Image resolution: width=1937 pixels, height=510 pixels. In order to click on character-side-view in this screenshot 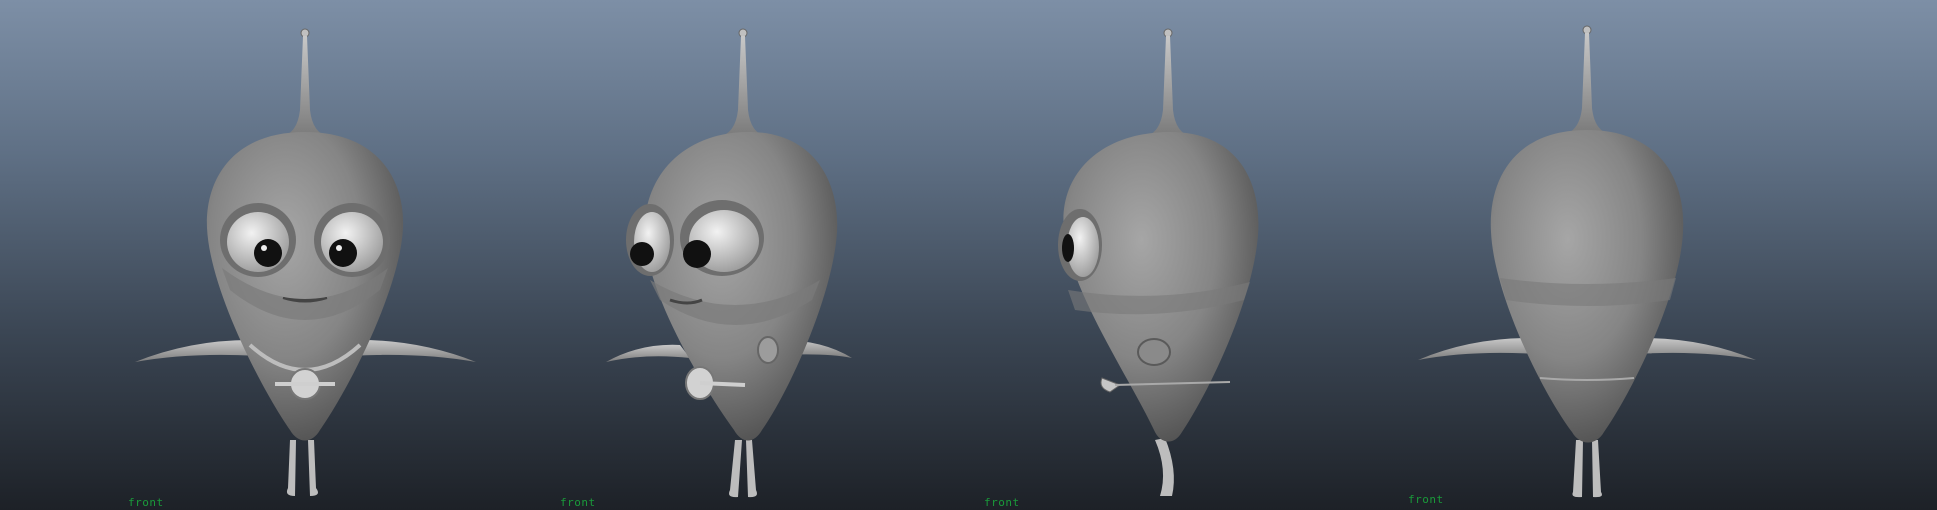, I will do `click(1158, 262)`.